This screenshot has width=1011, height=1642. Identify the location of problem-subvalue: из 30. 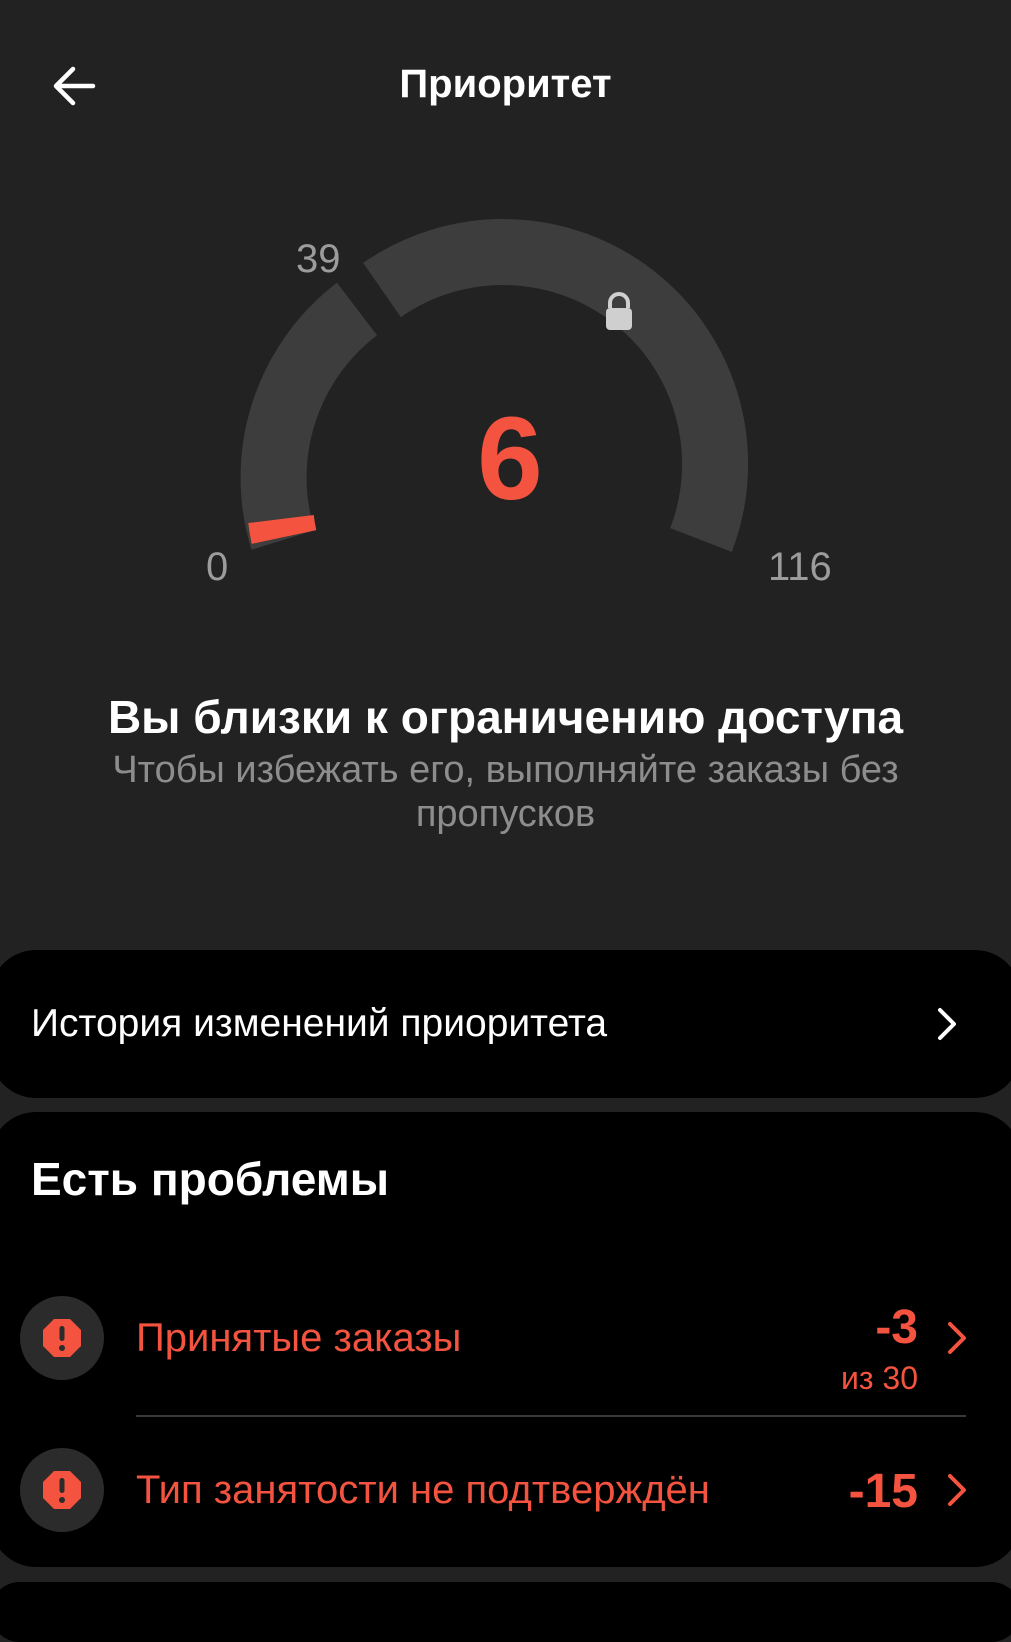
(879, 1378).